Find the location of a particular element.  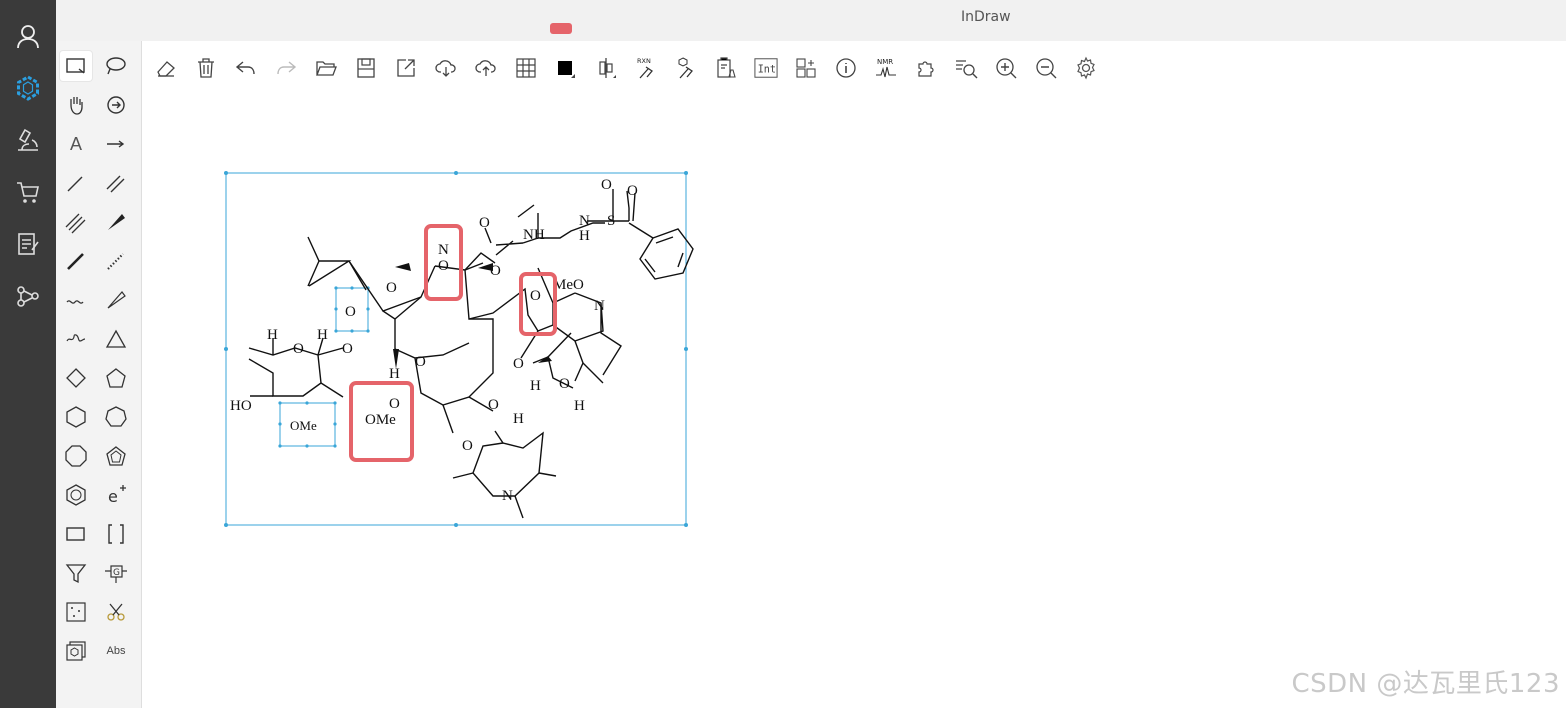

rectangle-select-icon is located at coordinates (76, 66).